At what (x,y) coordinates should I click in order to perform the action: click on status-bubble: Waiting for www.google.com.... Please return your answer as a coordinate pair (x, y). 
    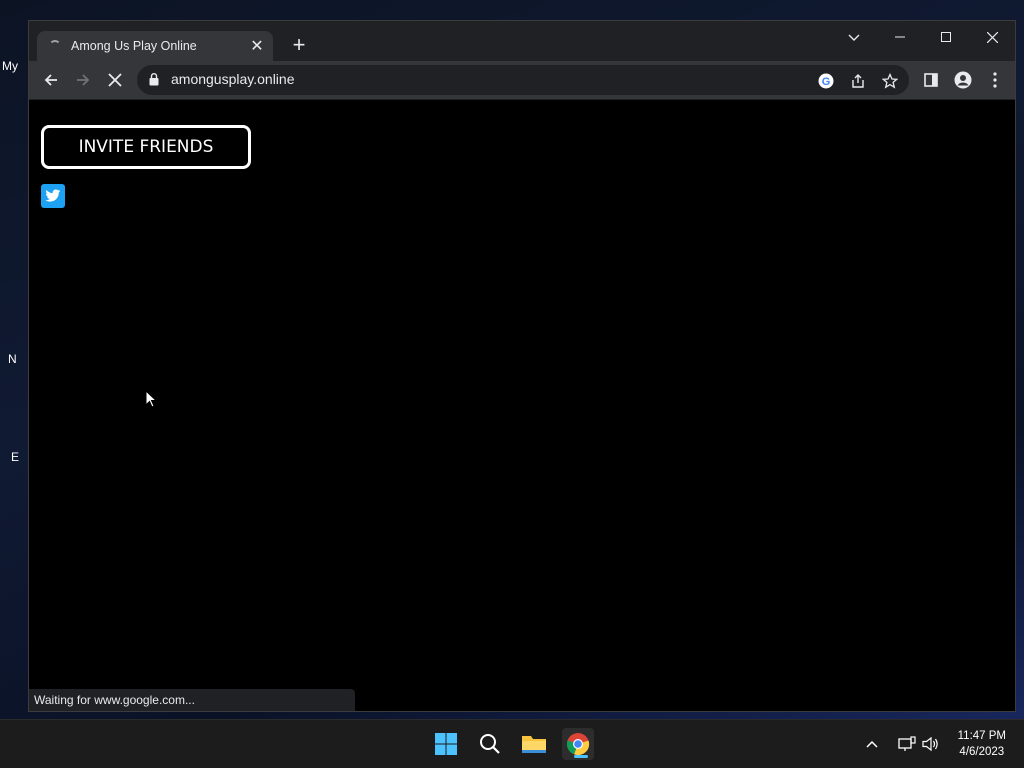
    Looking at the image, I should click on (192, 700).